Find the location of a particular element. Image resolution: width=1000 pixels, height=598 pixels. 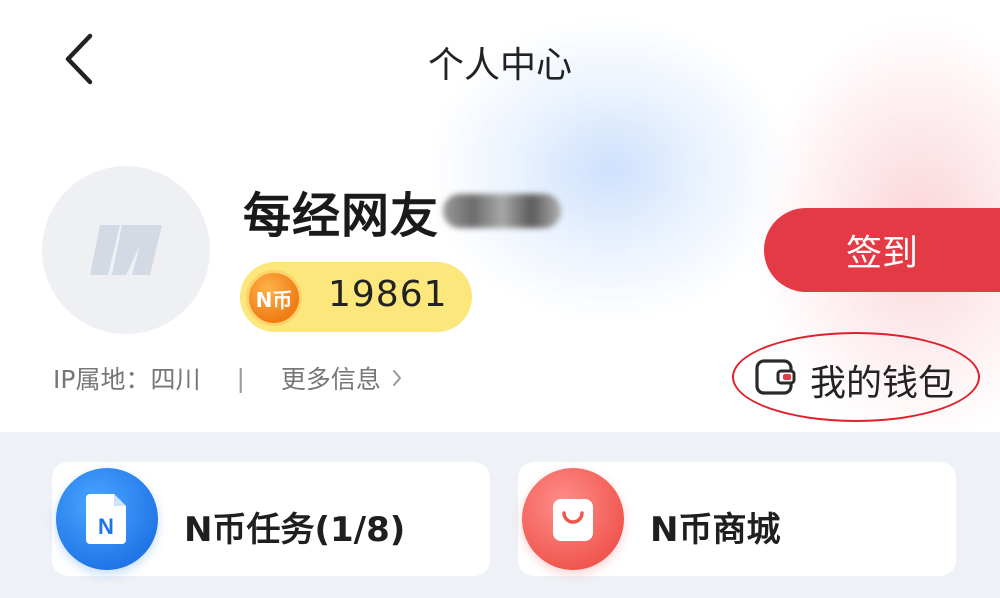

wallet-icon is located at coordinates (775, 377).